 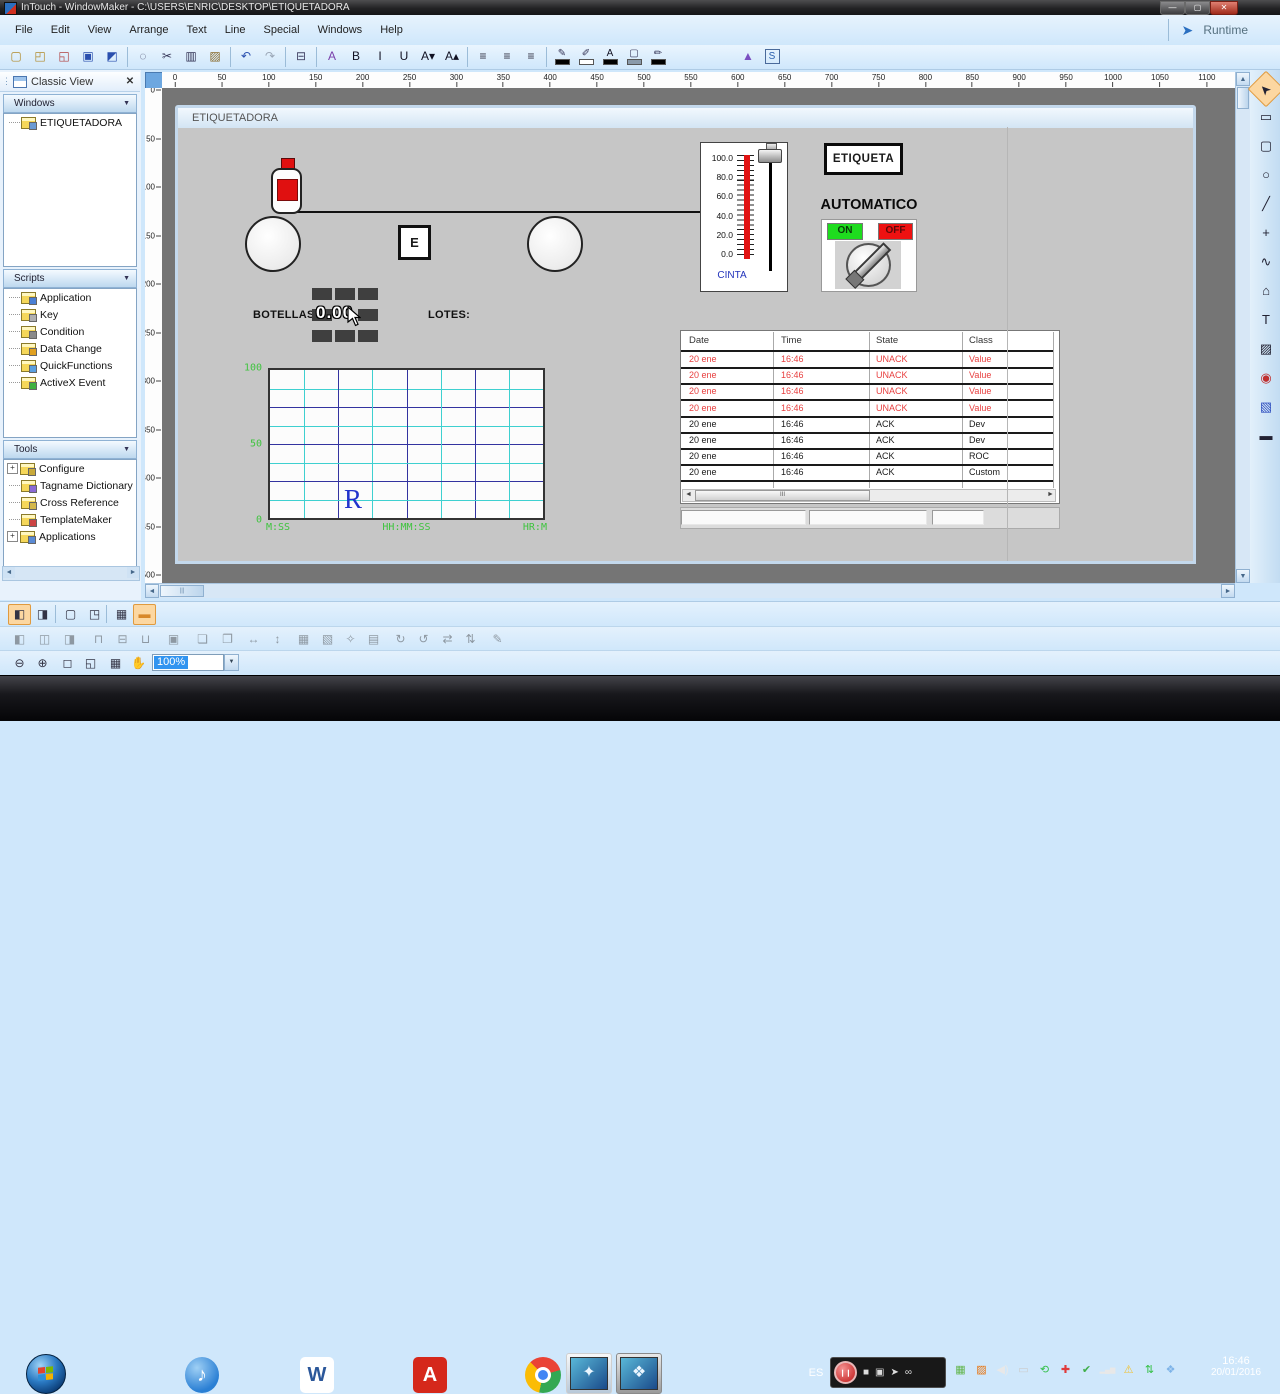 What do you see at coordinates (356, 57) in the screenshot?
I see `bold-icon: B` at bounding box center [356, 57].